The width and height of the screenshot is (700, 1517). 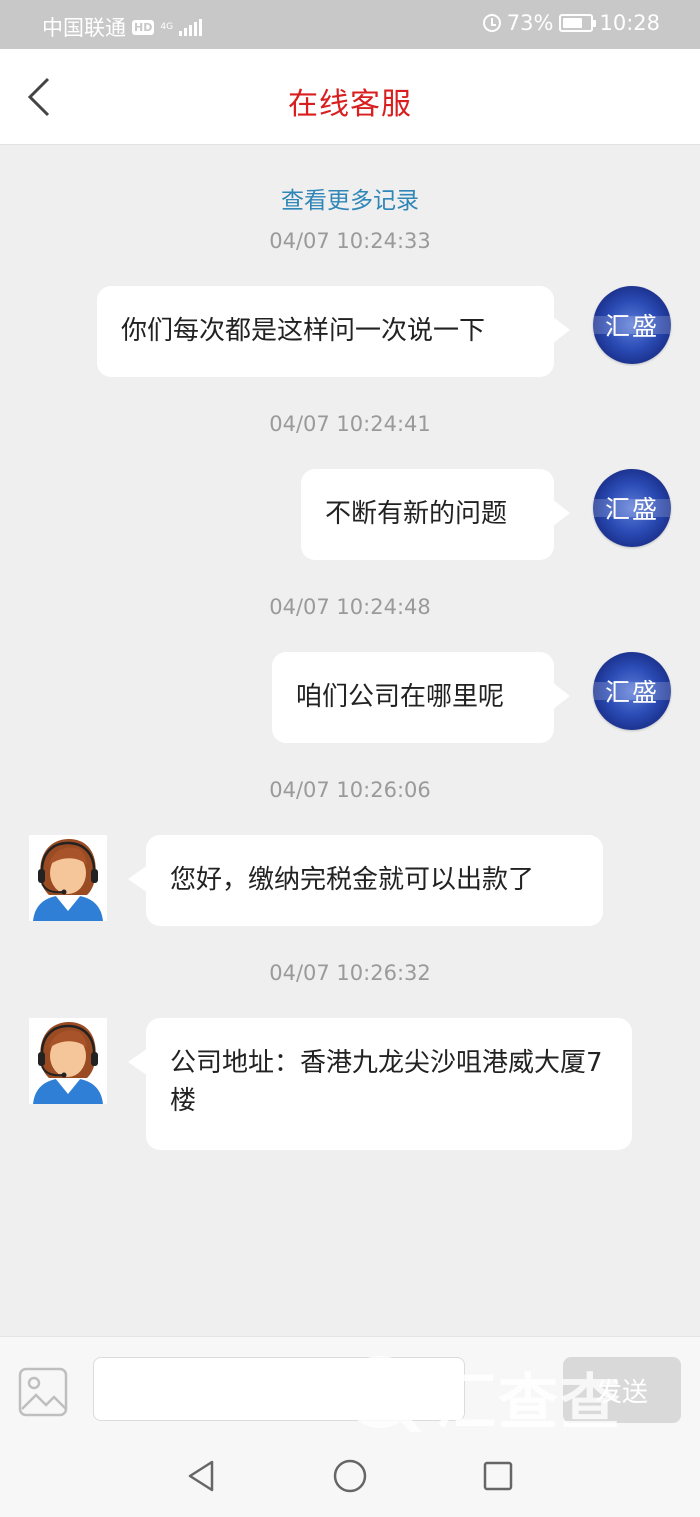 What do you see at coordinates (350, 24) in the screenshot?
I see `status-bar: 中国联通 HD 4G 73% 10:28` at bounding box center [350, 24].